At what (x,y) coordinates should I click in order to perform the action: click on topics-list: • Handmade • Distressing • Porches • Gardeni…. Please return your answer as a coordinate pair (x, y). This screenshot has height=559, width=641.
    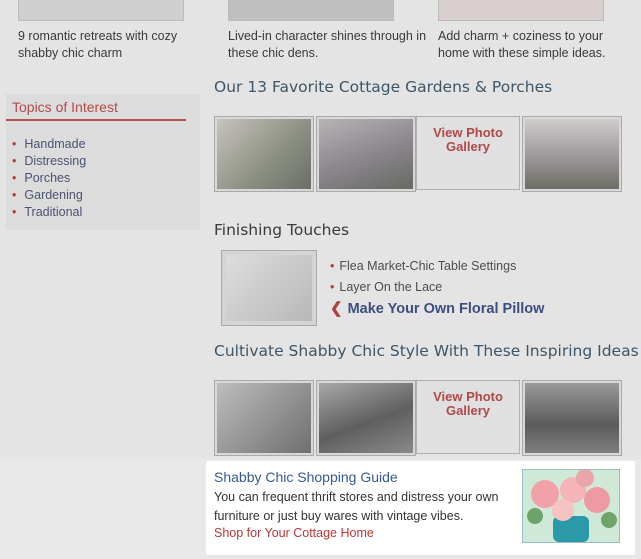
    Looking at the image, I should click on (49, 178).